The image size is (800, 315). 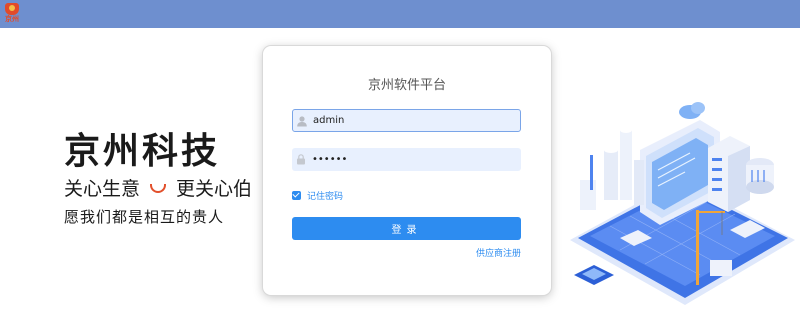 What do you see at coordinates (144, 217) in the screenshot?
I see `motto: 愿我们都是相互的贵人` at bounding box center [144, 217].